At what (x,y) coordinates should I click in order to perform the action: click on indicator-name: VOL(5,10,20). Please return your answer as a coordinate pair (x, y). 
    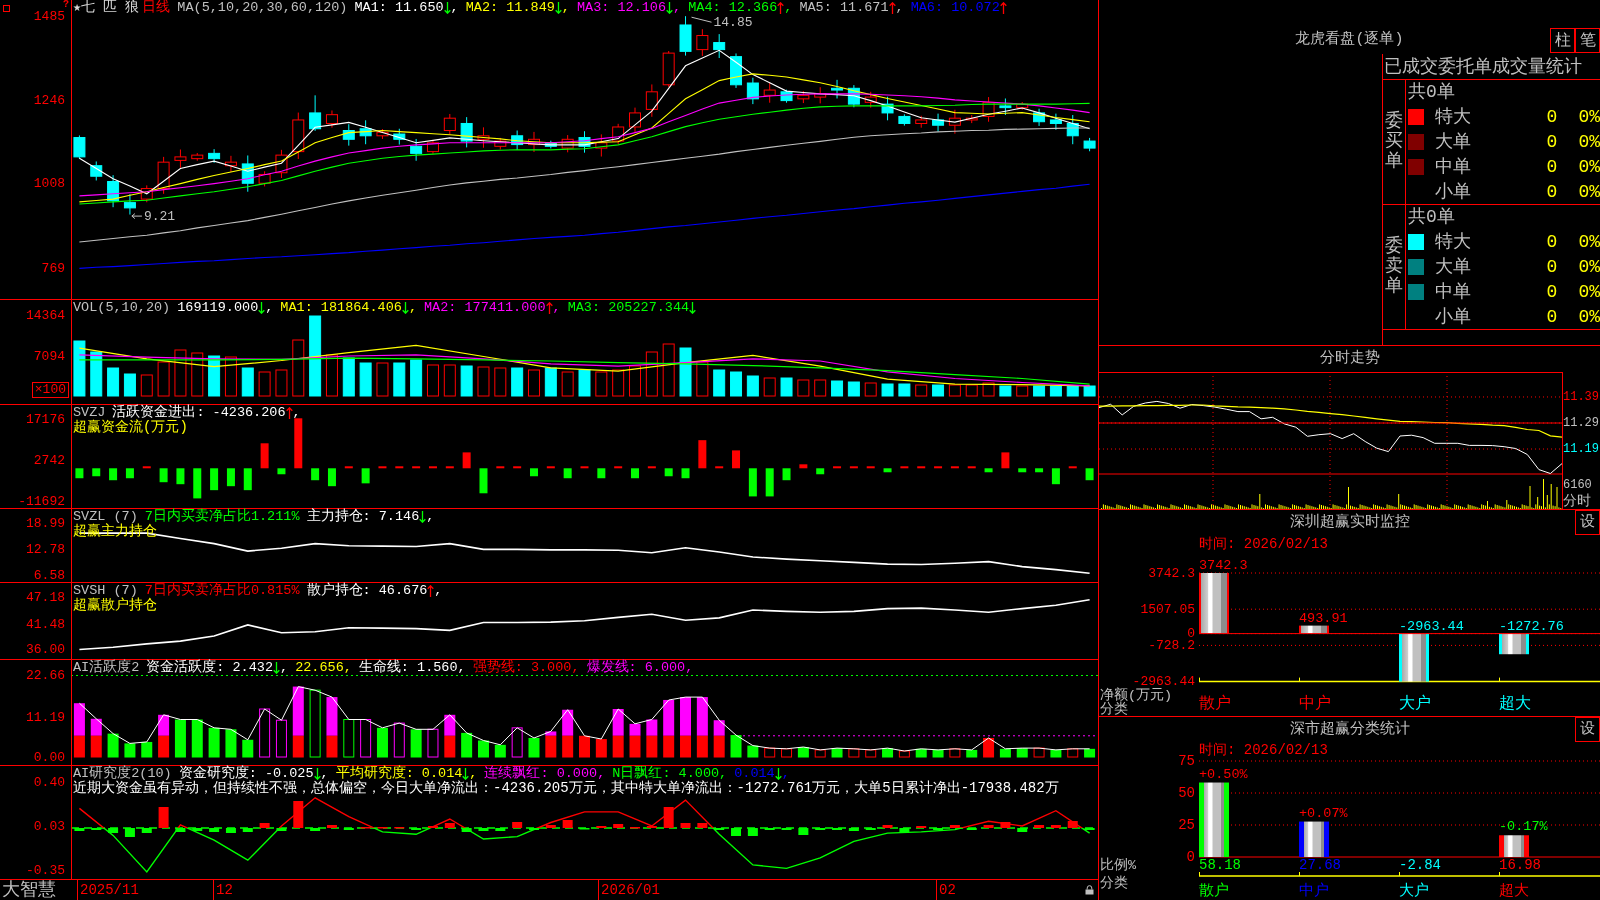
    Looking at the image, I should click on (122, 307).